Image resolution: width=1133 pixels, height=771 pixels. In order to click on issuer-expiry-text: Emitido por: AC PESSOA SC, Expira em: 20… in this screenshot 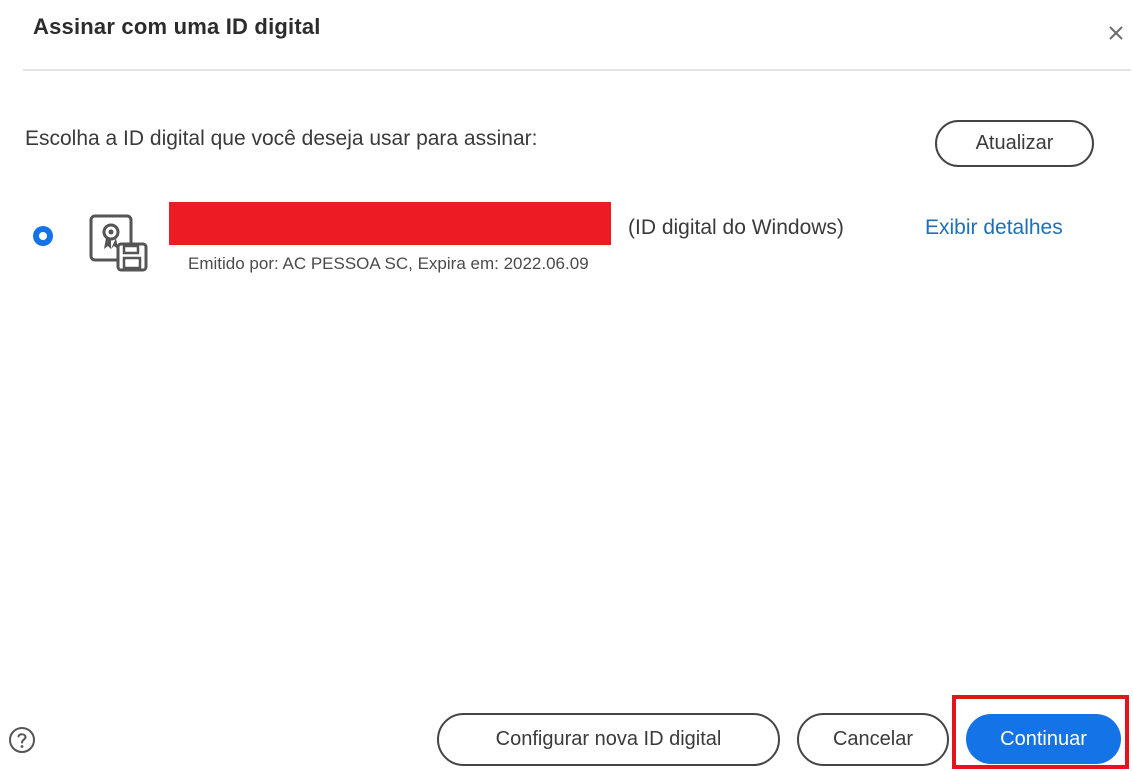, I will do `click(388, 263)`.